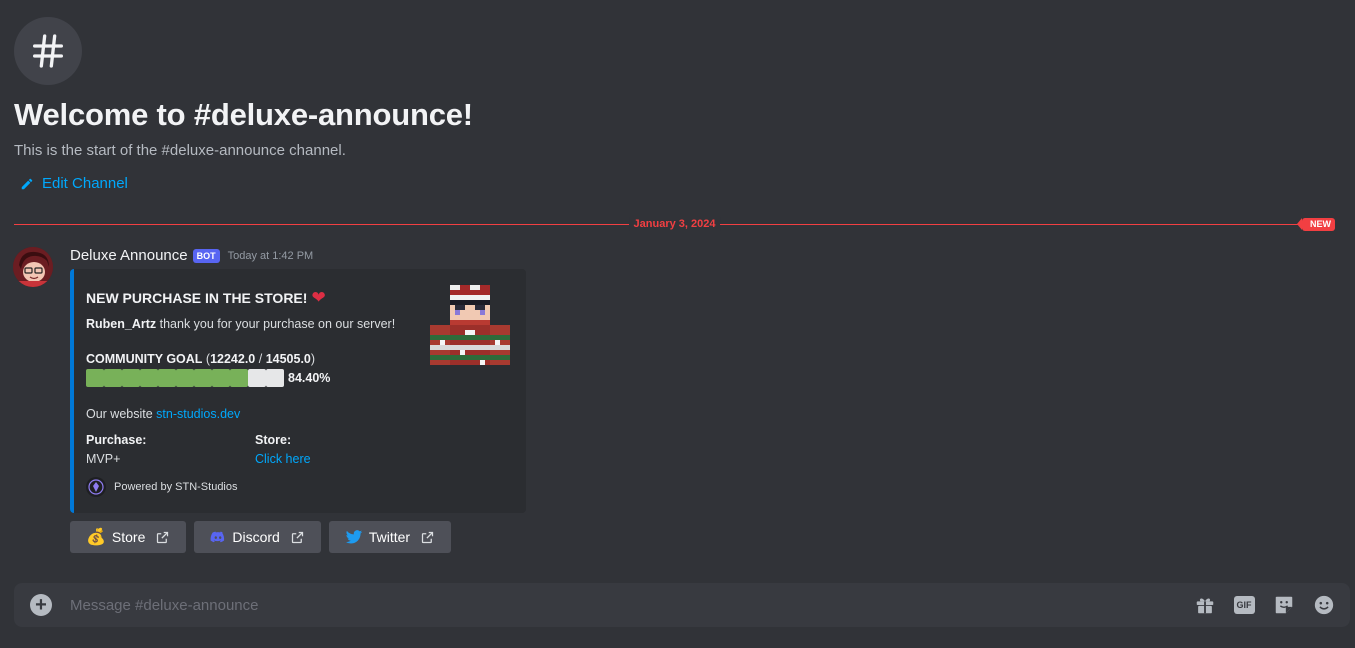  I want to click on website-label: Our website, so click(121, 414).